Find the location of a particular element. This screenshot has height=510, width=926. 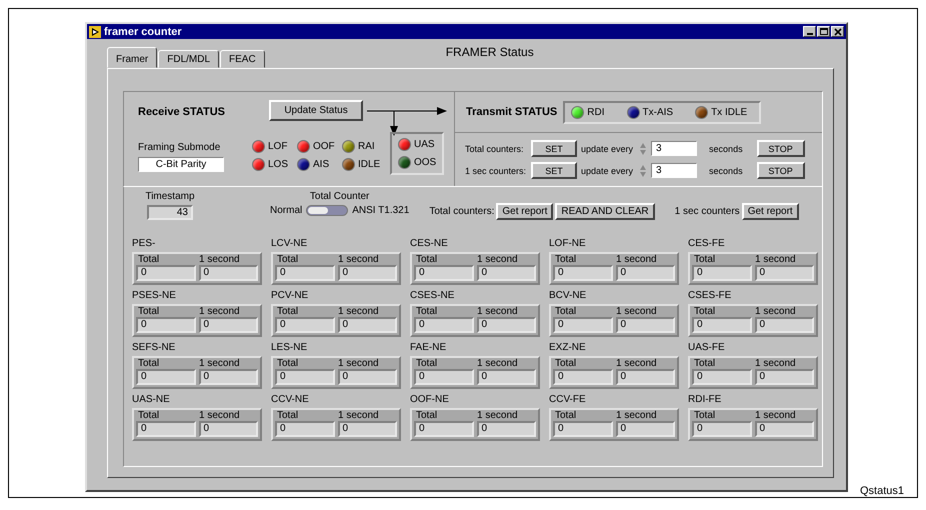

counter-name: CES-FE is located at coordinates (707, 243).